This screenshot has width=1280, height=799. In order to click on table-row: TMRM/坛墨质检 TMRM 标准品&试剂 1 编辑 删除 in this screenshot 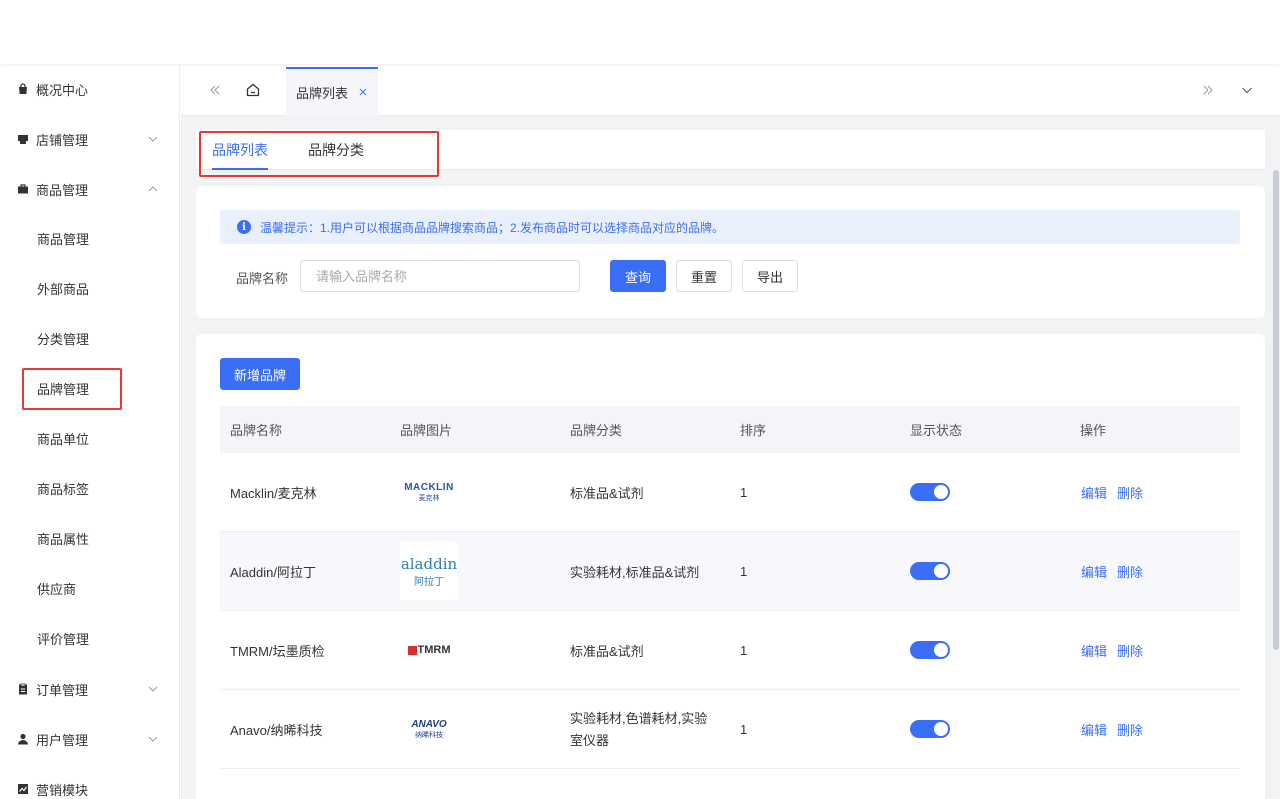, I will do `click(730, 650)`.